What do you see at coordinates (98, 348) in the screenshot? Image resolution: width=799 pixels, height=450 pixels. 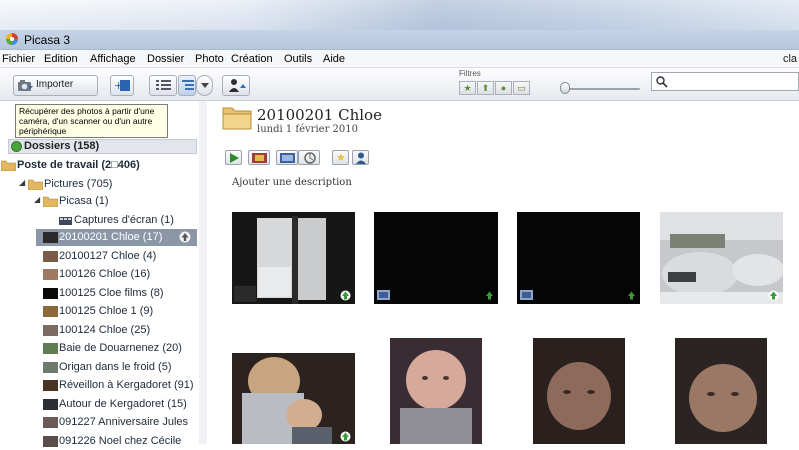 I see `tree-item: Baie de Douarnenez (20)` at bounding box center [98, 348].